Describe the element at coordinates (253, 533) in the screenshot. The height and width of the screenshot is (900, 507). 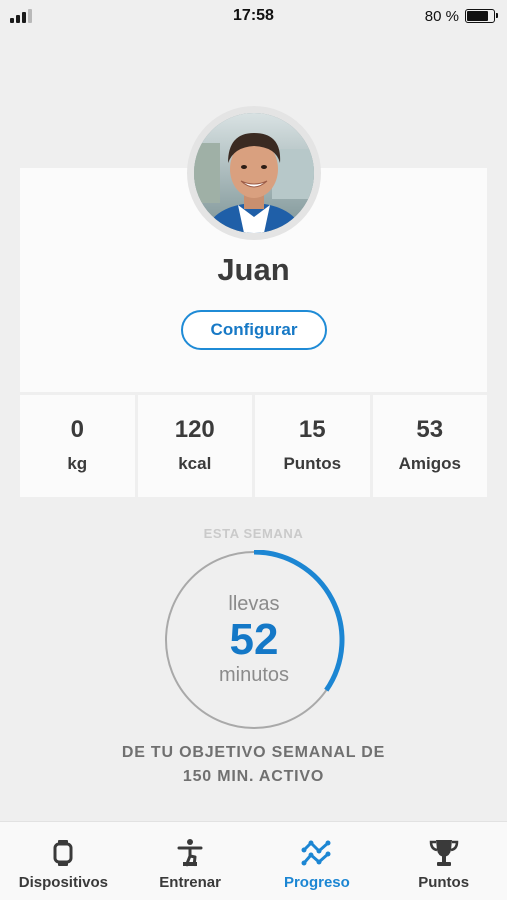
I see `week-section-label: ESTA SEMANA` at that location.